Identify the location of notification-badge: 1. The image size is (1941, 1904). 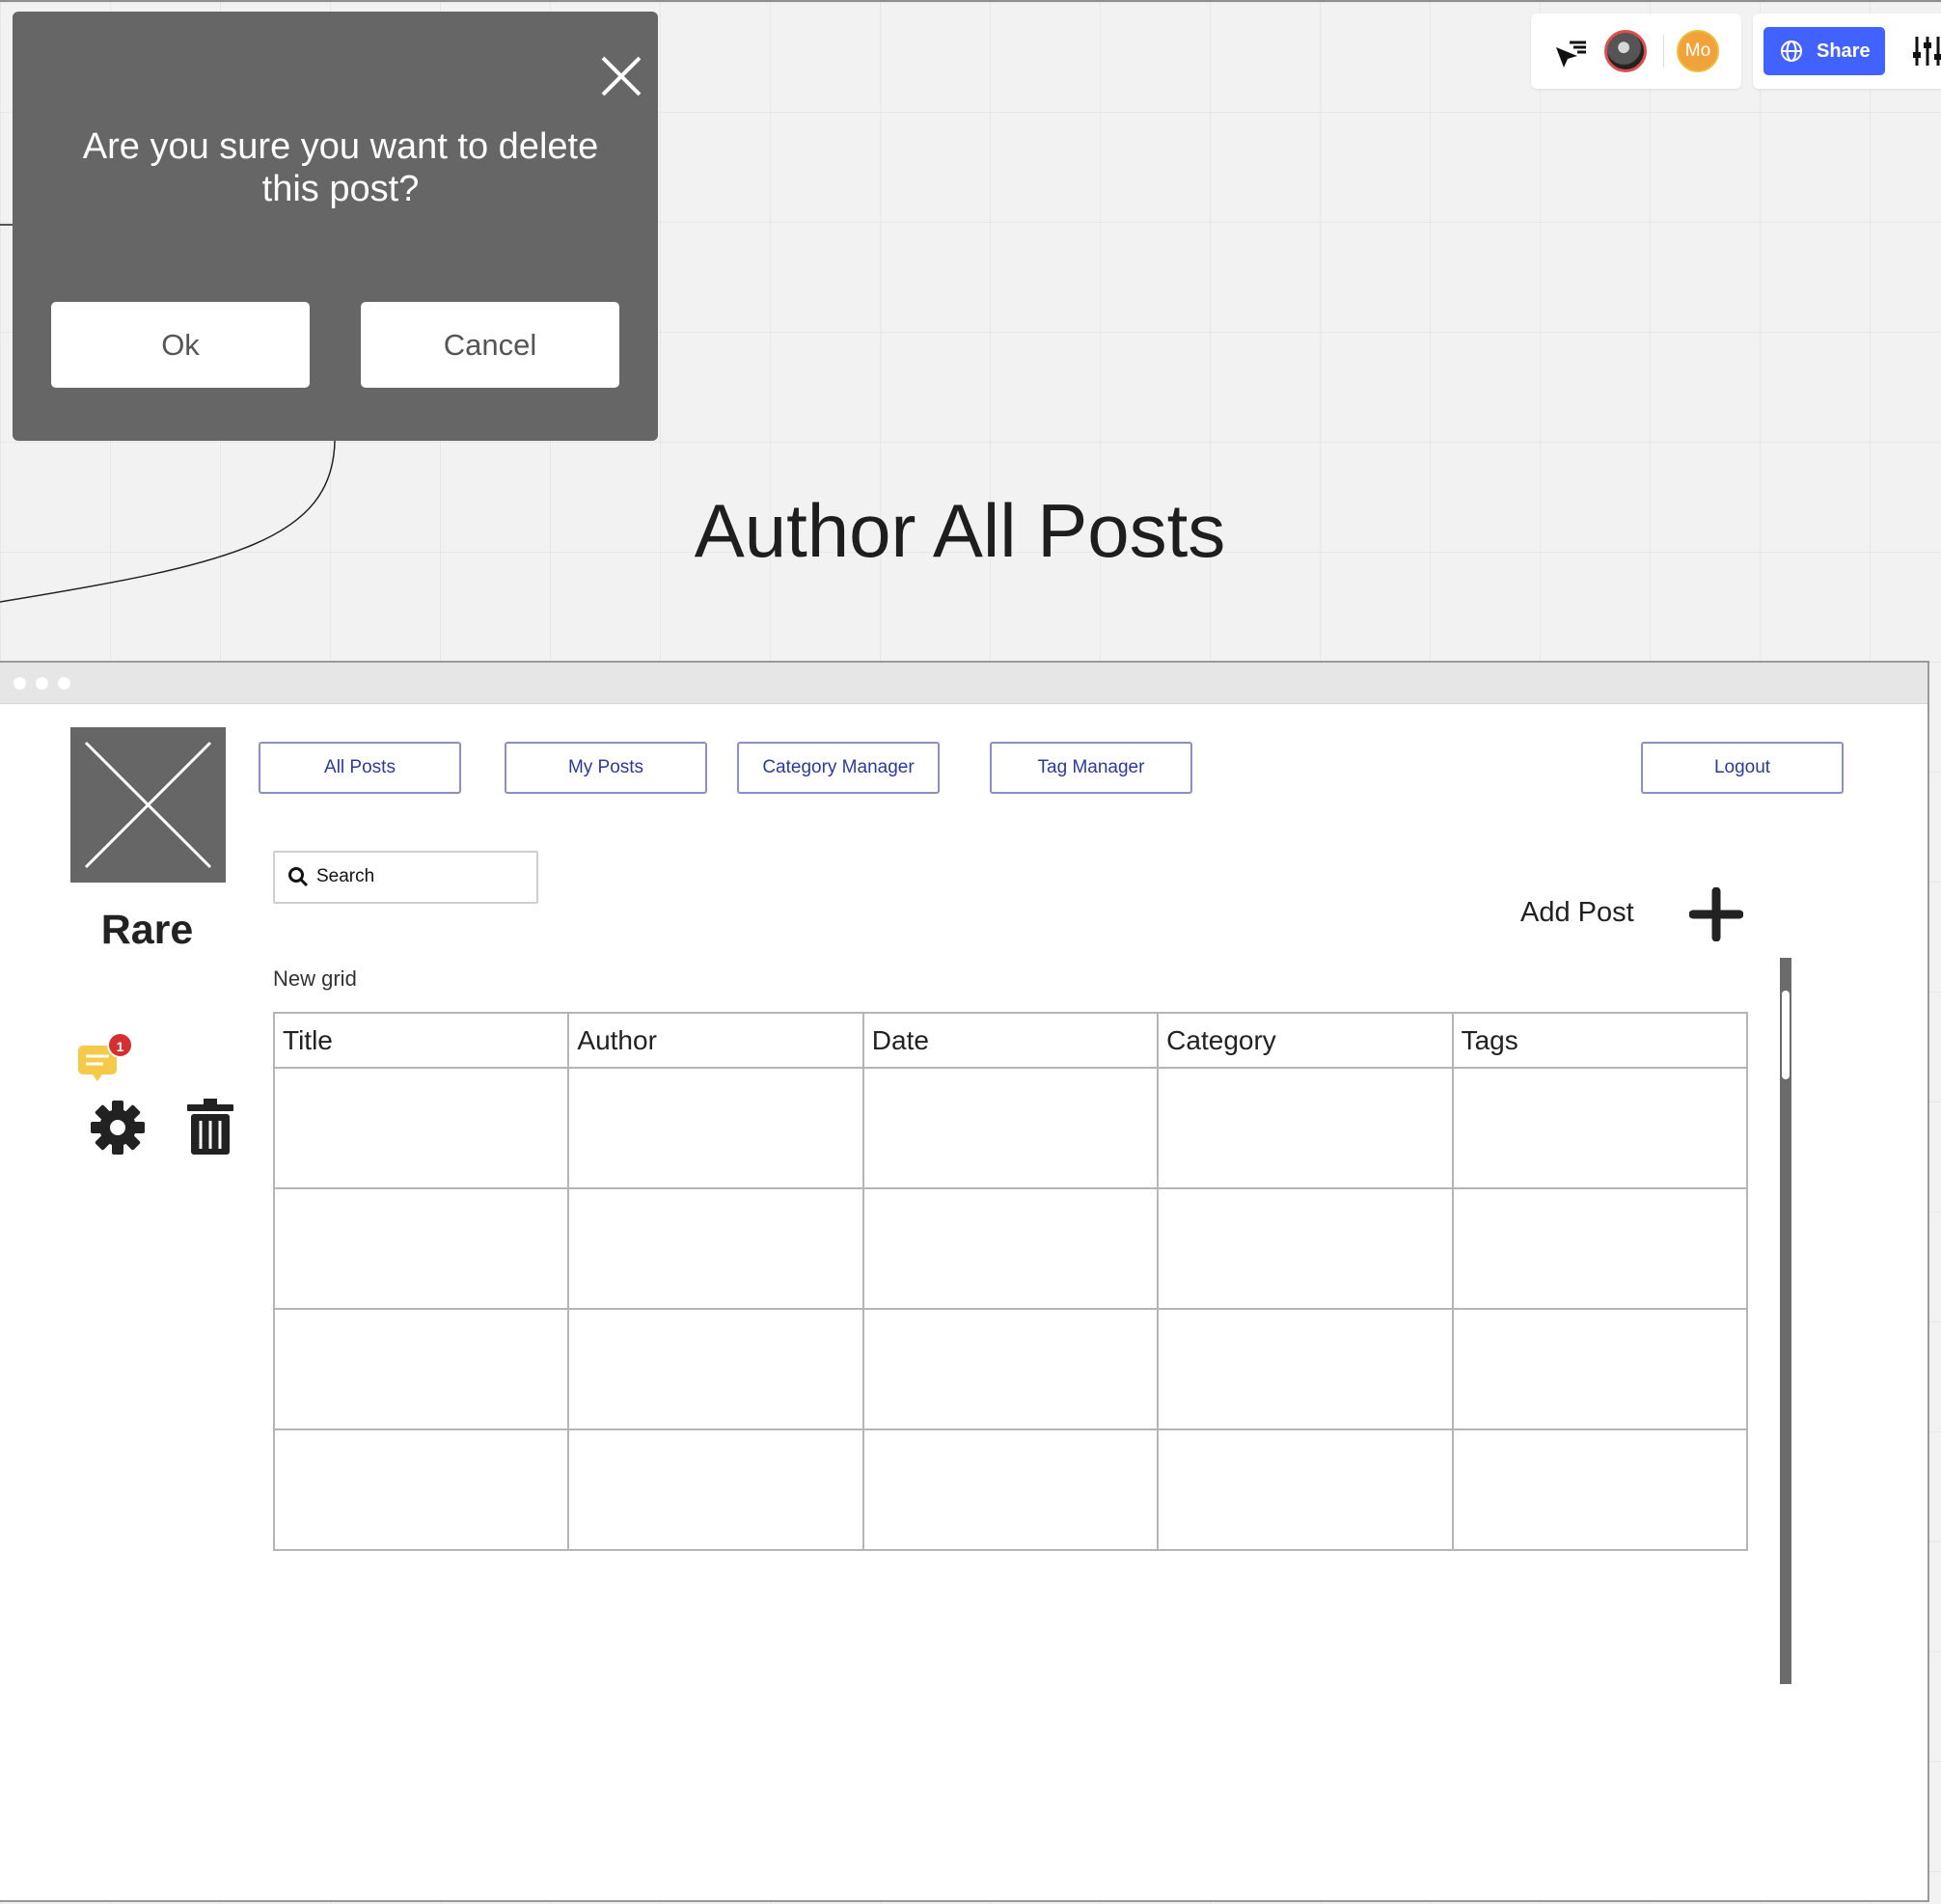
(120, 1045).